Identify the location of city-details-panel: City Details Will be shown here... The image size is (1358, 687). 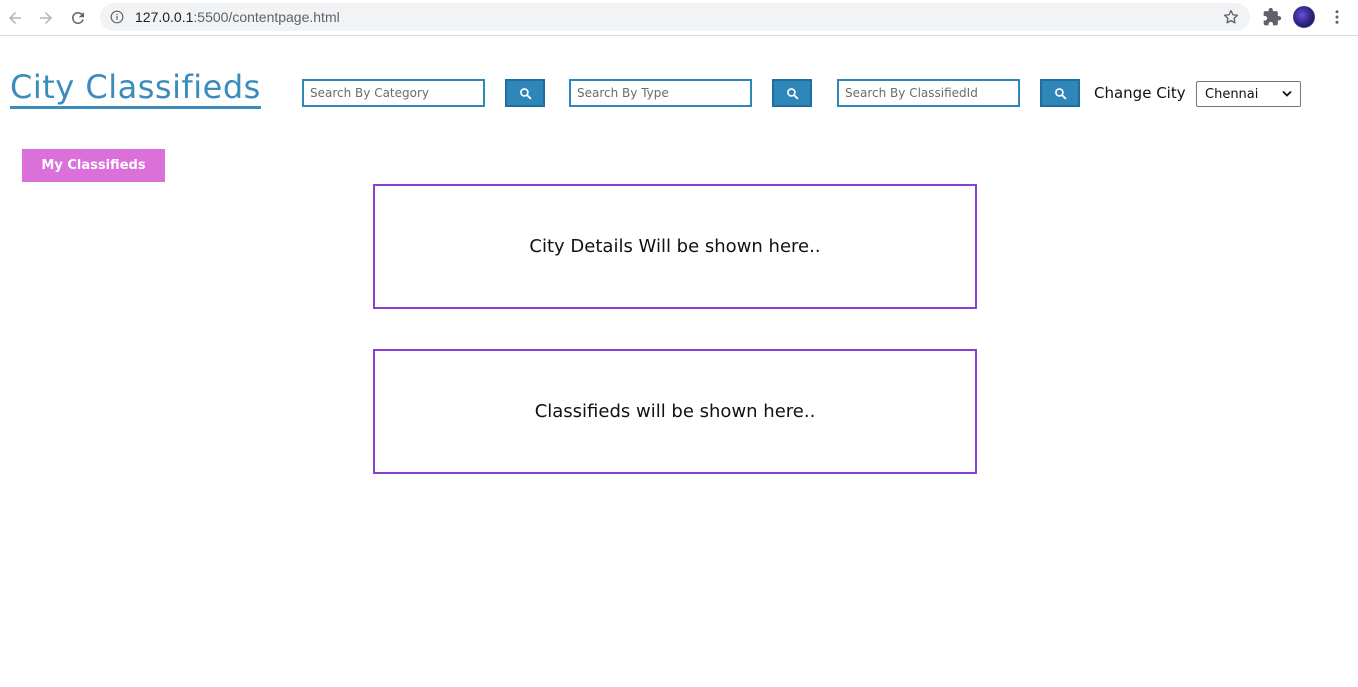
(675, 246).